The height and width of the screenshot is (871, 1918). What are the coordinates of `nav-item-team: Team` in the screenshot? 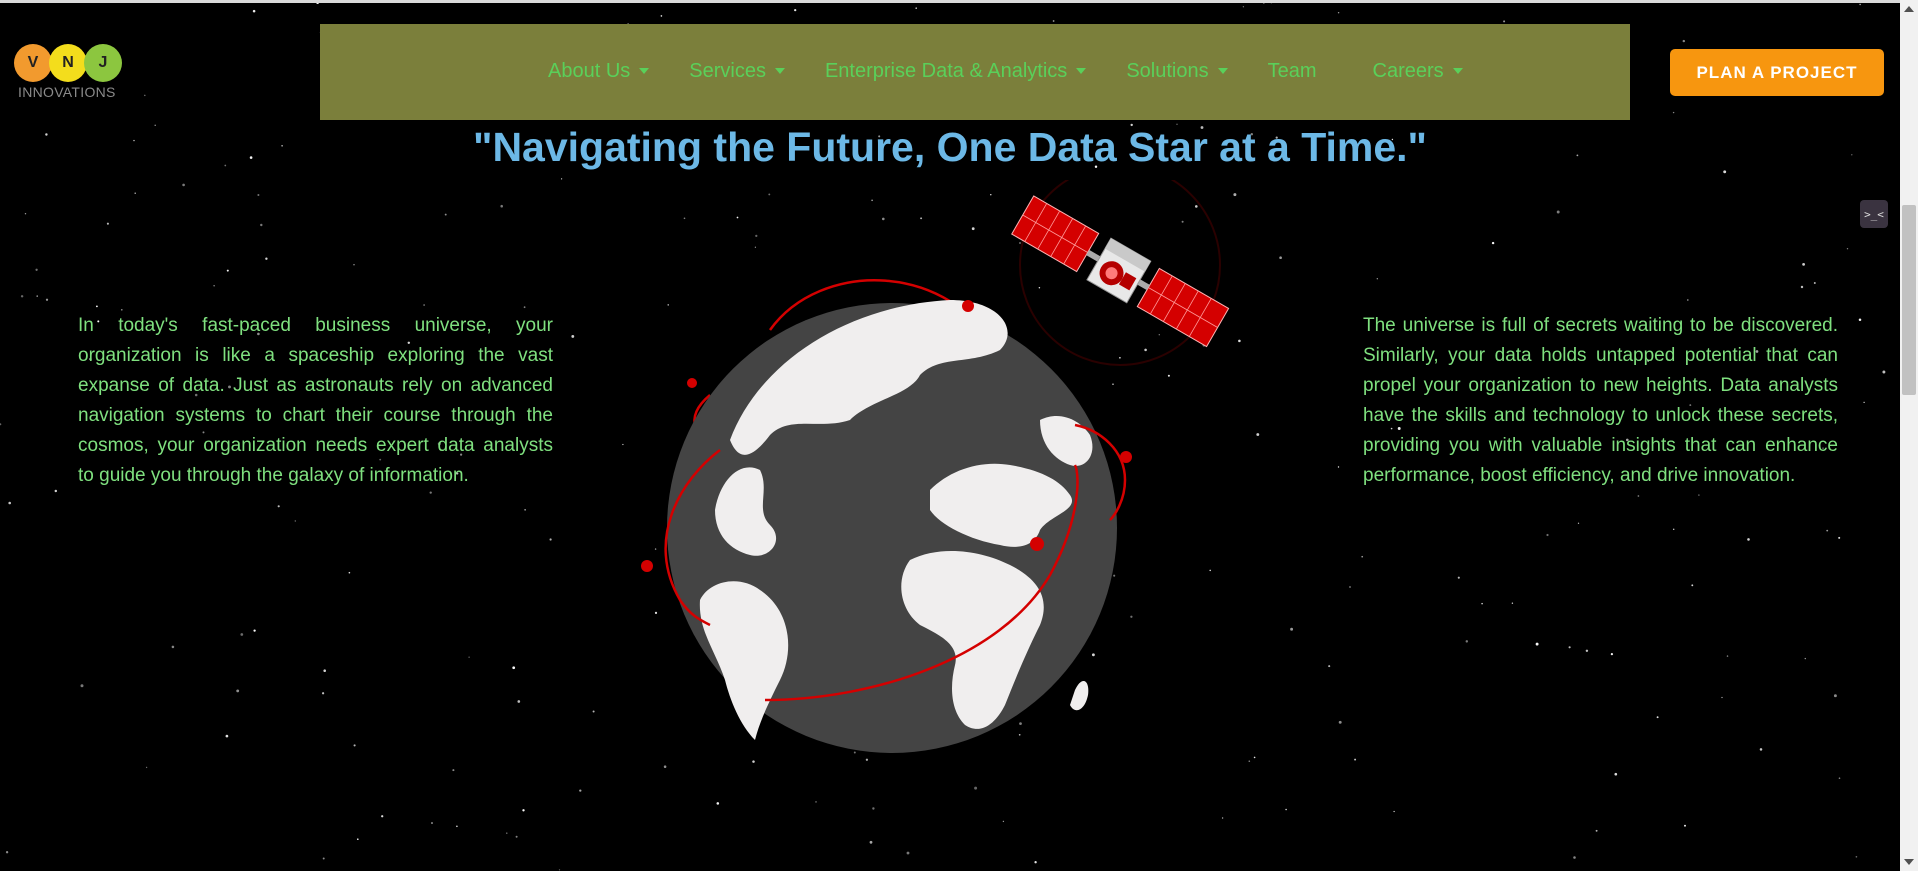 It's located at (1292, 71).